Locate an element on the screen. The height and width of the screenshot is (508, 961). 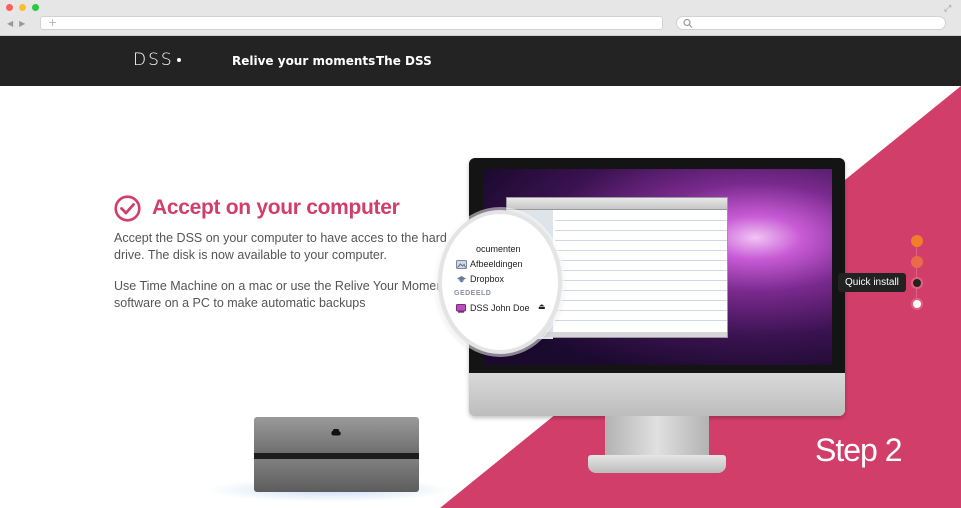
fullscreen-icon: ⤢ is located at coordinates (947, 9).